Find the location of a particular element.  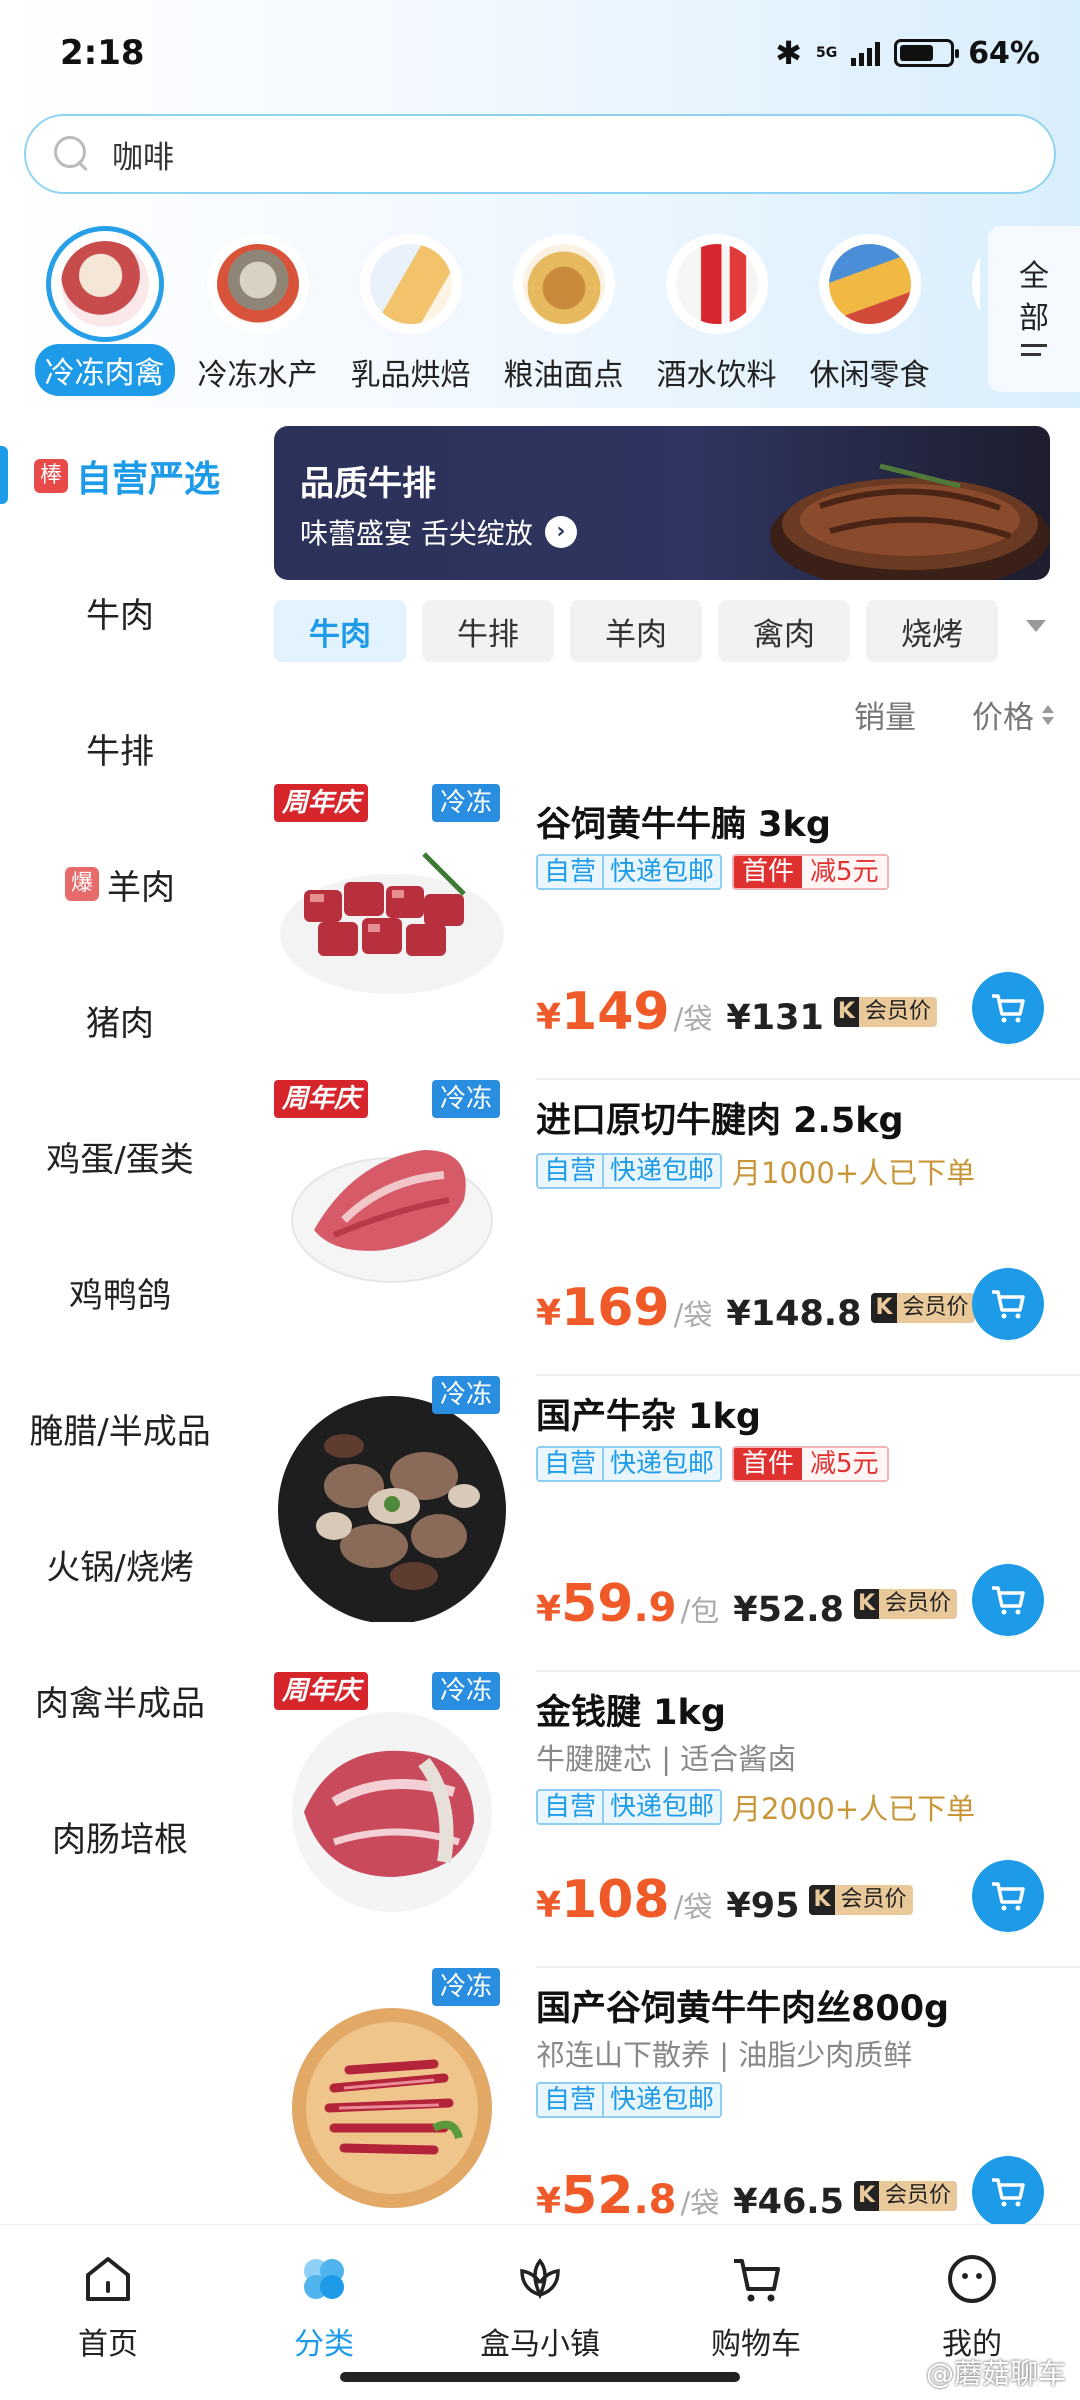

search-input: 咖啡 is located at coordinates (540, 154).